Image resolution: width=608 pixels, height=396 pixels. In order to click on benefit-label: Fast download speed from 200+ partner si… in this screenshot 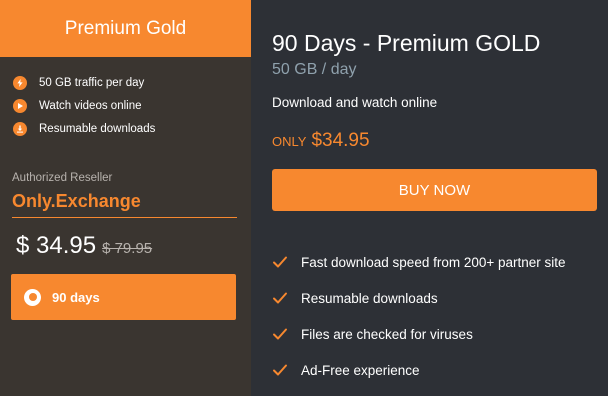, I will do `click(433, 262)`.